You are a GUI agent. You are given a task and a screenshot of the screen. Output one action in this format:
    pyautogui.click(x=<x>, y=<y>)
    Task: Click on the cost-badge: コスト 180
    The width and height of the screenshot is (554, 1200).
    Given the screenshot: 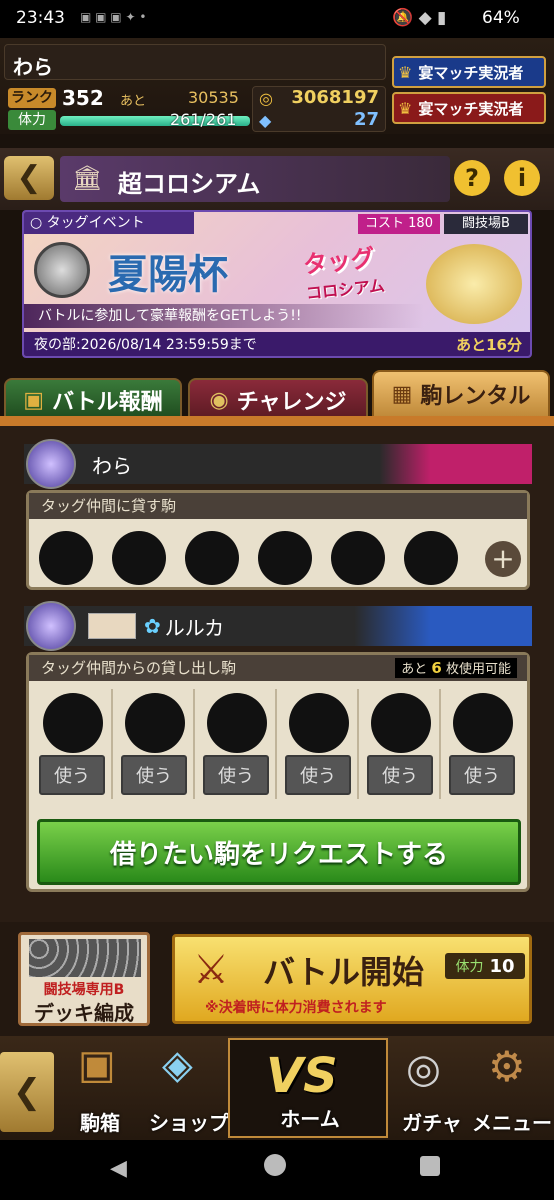 What is the action you would take?
    pyautogui.click(x=399, y=224)
    